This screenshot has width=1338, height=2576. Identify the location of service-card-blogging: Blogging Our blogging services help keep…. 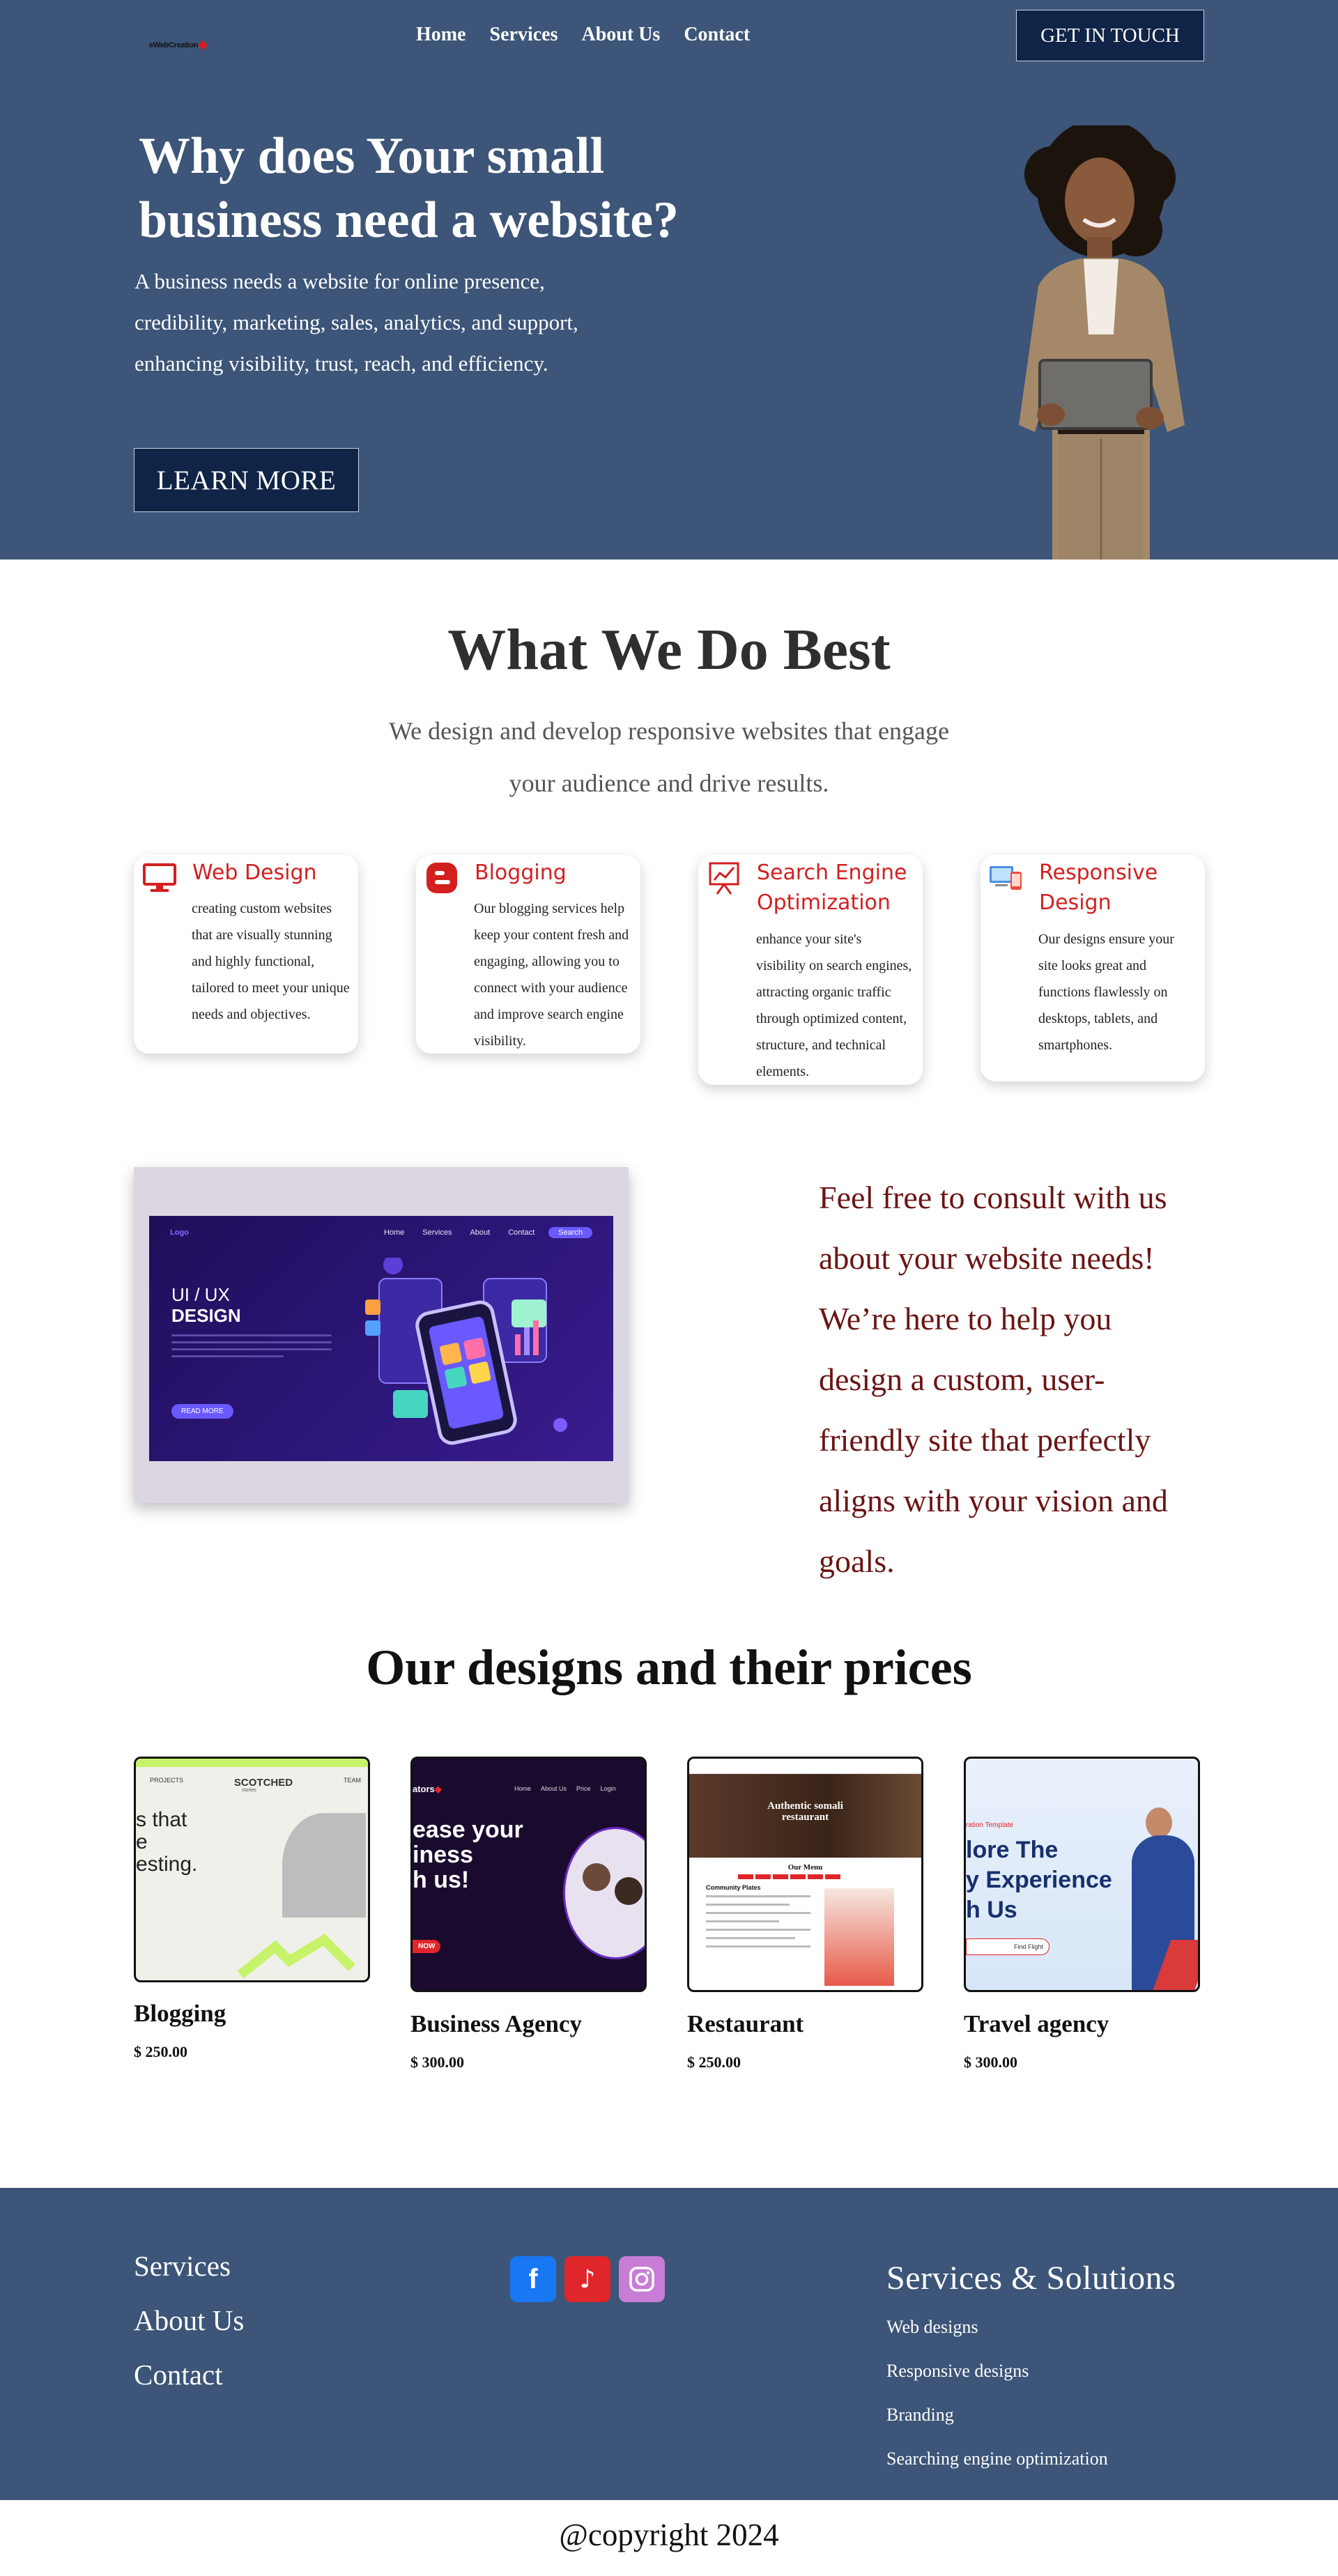
(528, 954).